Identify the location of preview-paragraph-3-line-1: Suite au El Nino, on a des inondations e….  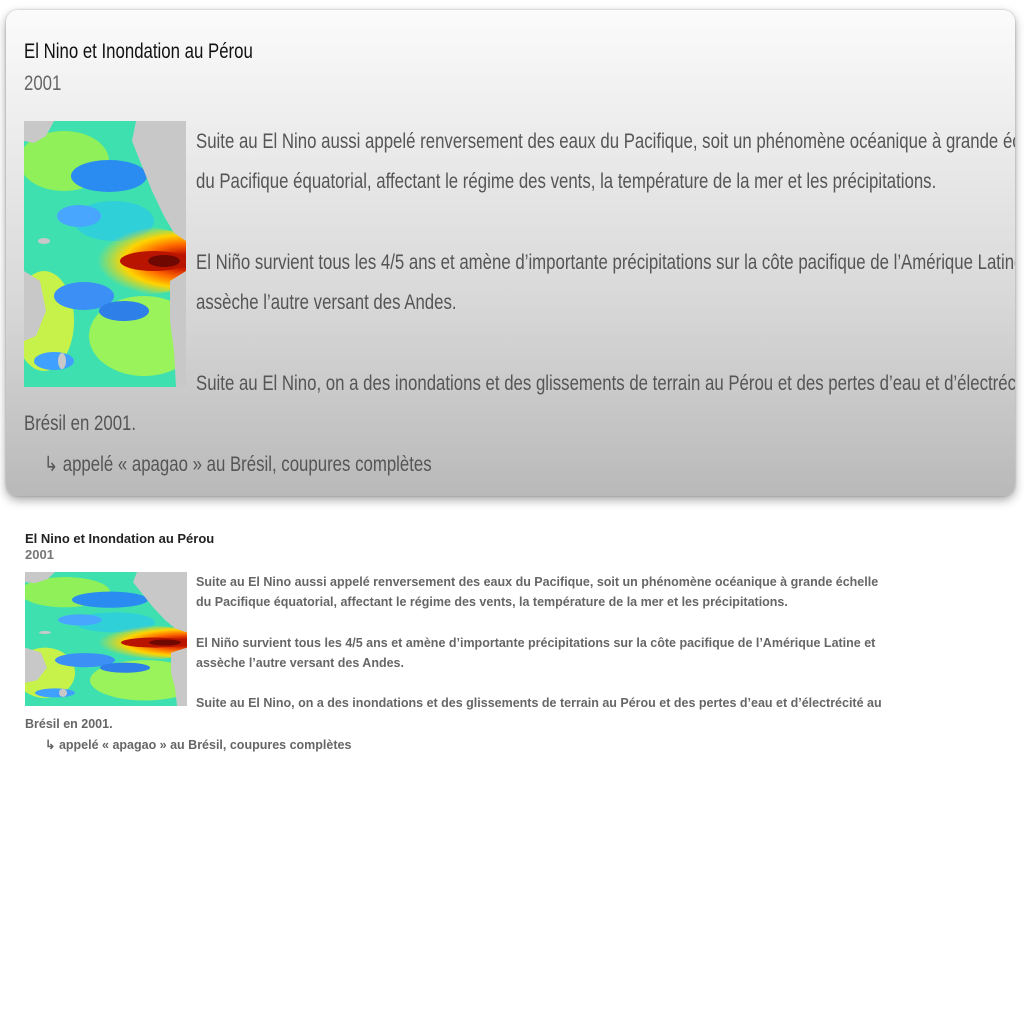
(539, 703).